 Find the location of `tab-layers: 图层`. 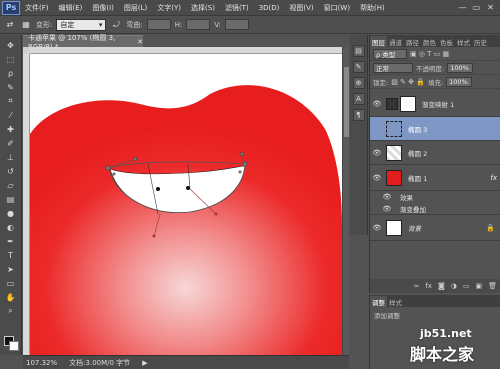

tab-layers: 图层 is located at coordinates (378, 41).